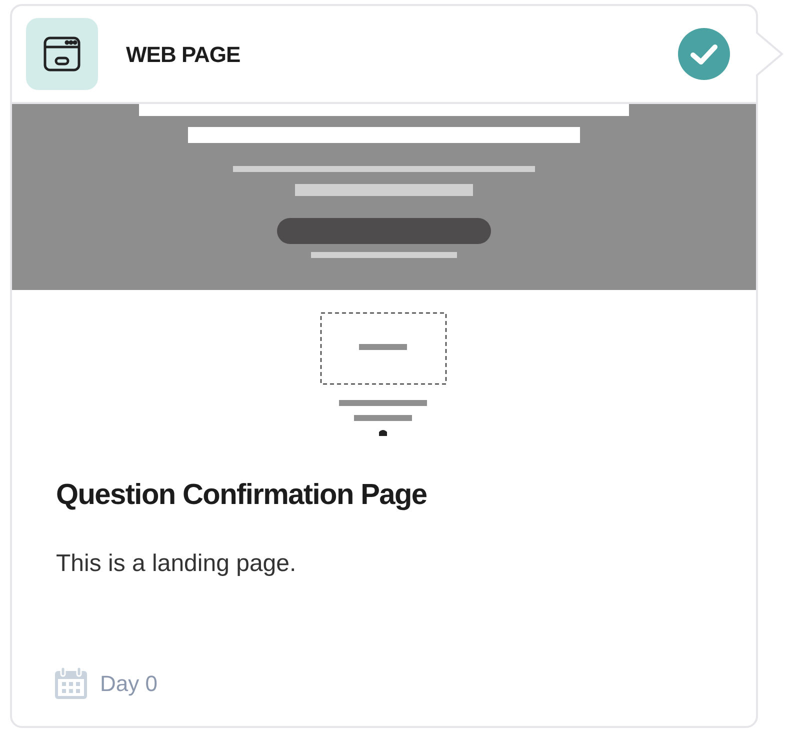 Image resolution: width=792 pixels, height=740 pixels. I want to click on card-type-label: WEB PAGE, so click(183, 54).